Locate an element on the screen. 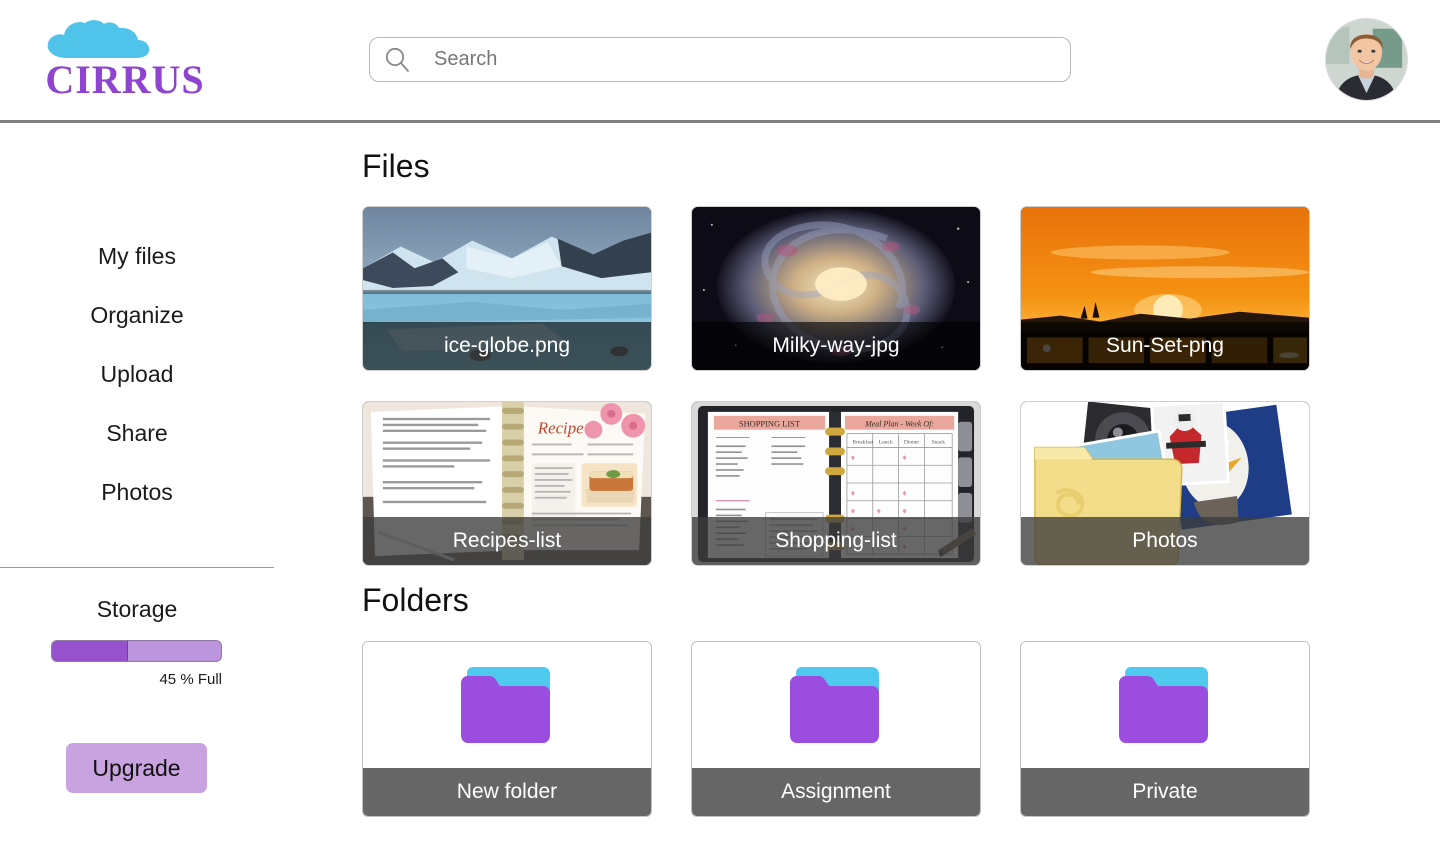  folder-card: New folder is located at coordinates (507, 729).